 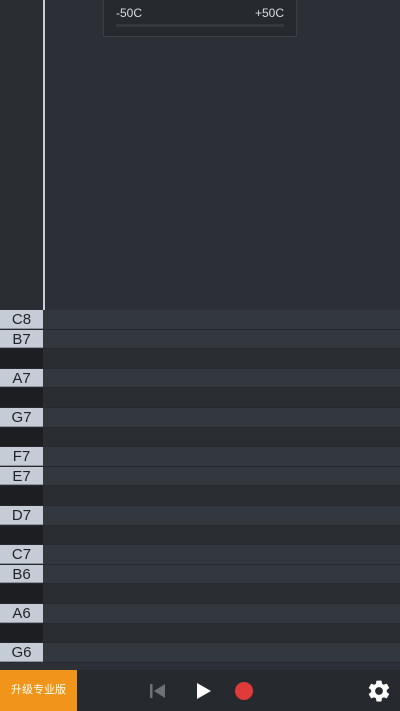 I want to click on skip-back-icon, so click(x=157, y=691).